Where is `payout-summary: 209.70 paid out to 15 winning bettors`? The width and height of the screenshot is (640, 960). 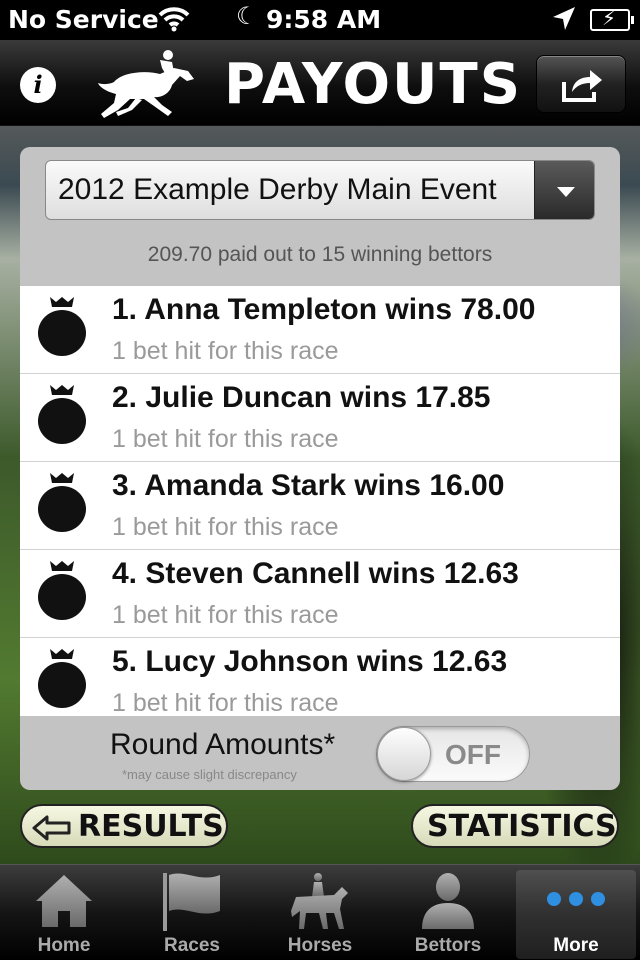 payout-summary: 209.70 paid out to 15 winning bettors is located at coordinates (320, 254).